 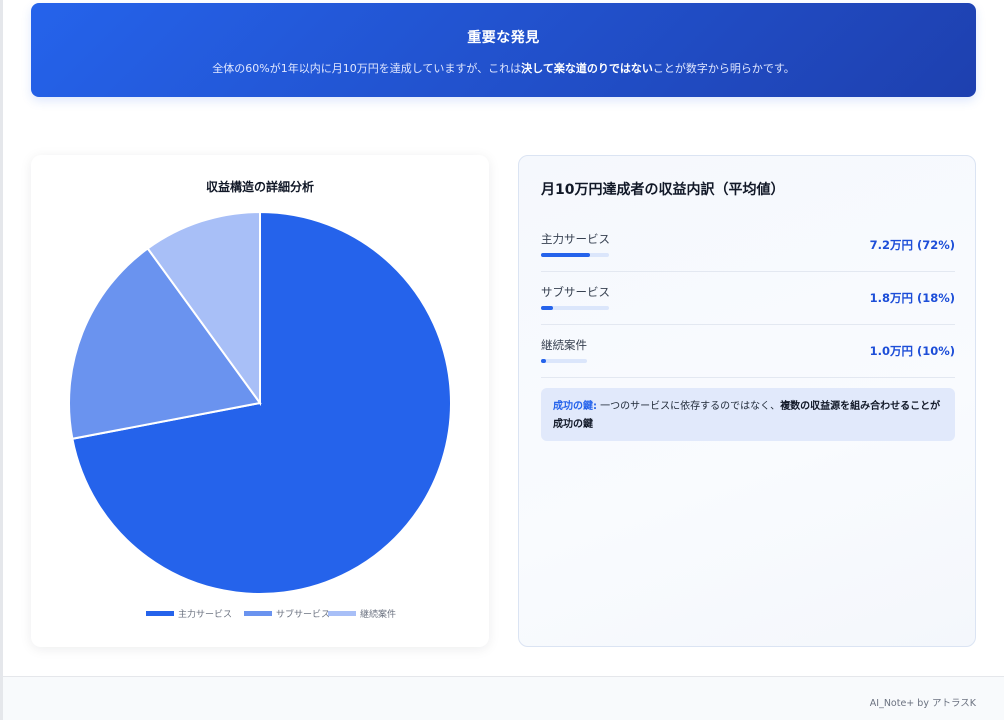 I want to click on breakdown-title: 月10万円達成者の収益内訳（平均値）, so click(x=663, y=190).